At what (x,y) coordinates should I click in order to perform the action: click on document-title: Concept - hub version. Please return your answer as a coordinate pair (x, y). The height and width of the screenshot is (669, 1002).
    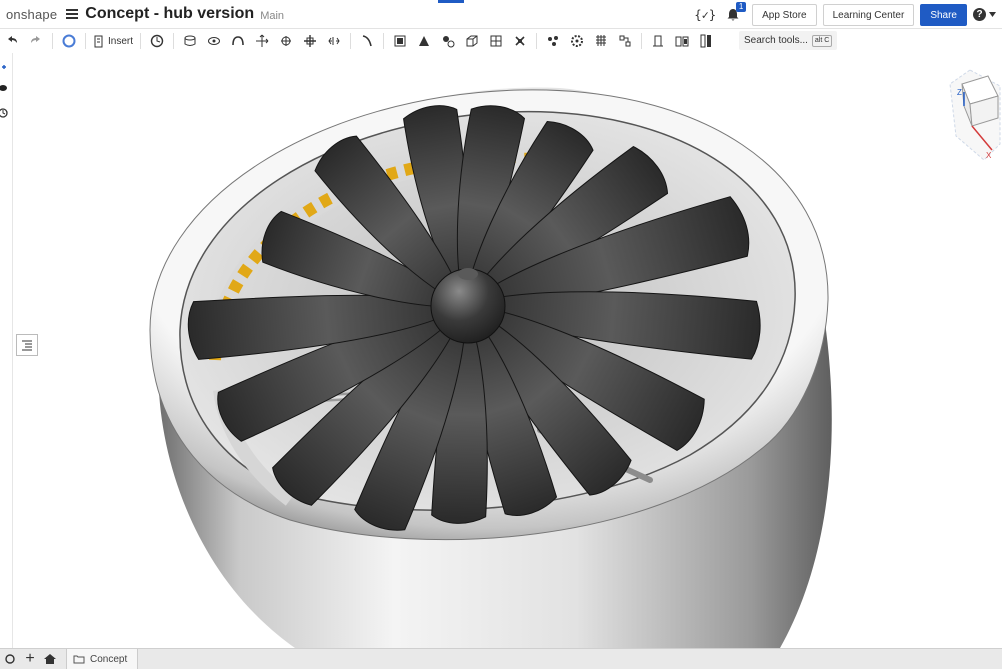
    Looking at the image, I should click on (169, 14).